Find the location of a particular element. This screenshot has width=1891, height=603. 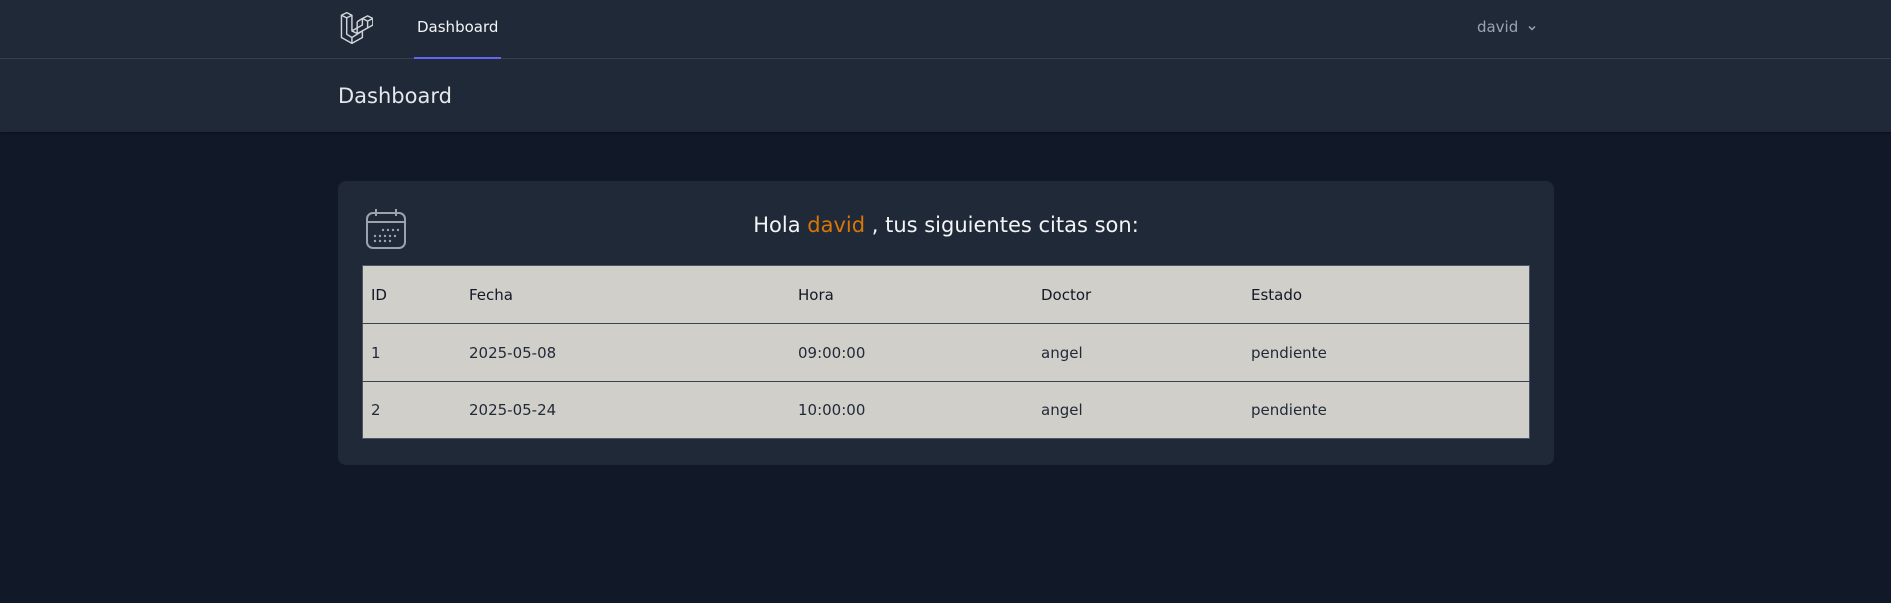

greeting-heading: Hola david , tus siguientes citas son: is located at coordinates (946, 225).